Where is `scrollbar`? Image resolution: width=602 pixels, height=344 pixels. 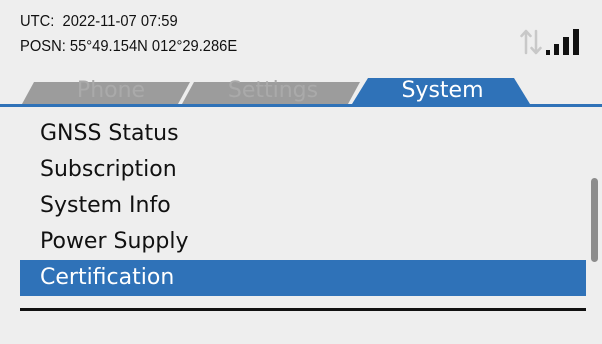 scrollbar is located at coordinates (594, 220).